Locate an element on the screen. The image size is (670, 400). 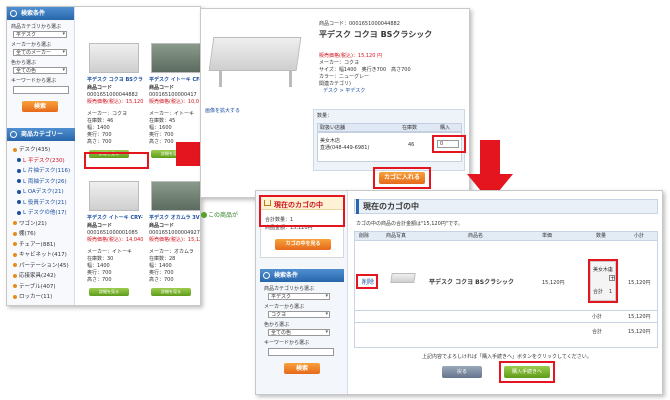
qty-cell-highlight is located at coordinates (603, 281).